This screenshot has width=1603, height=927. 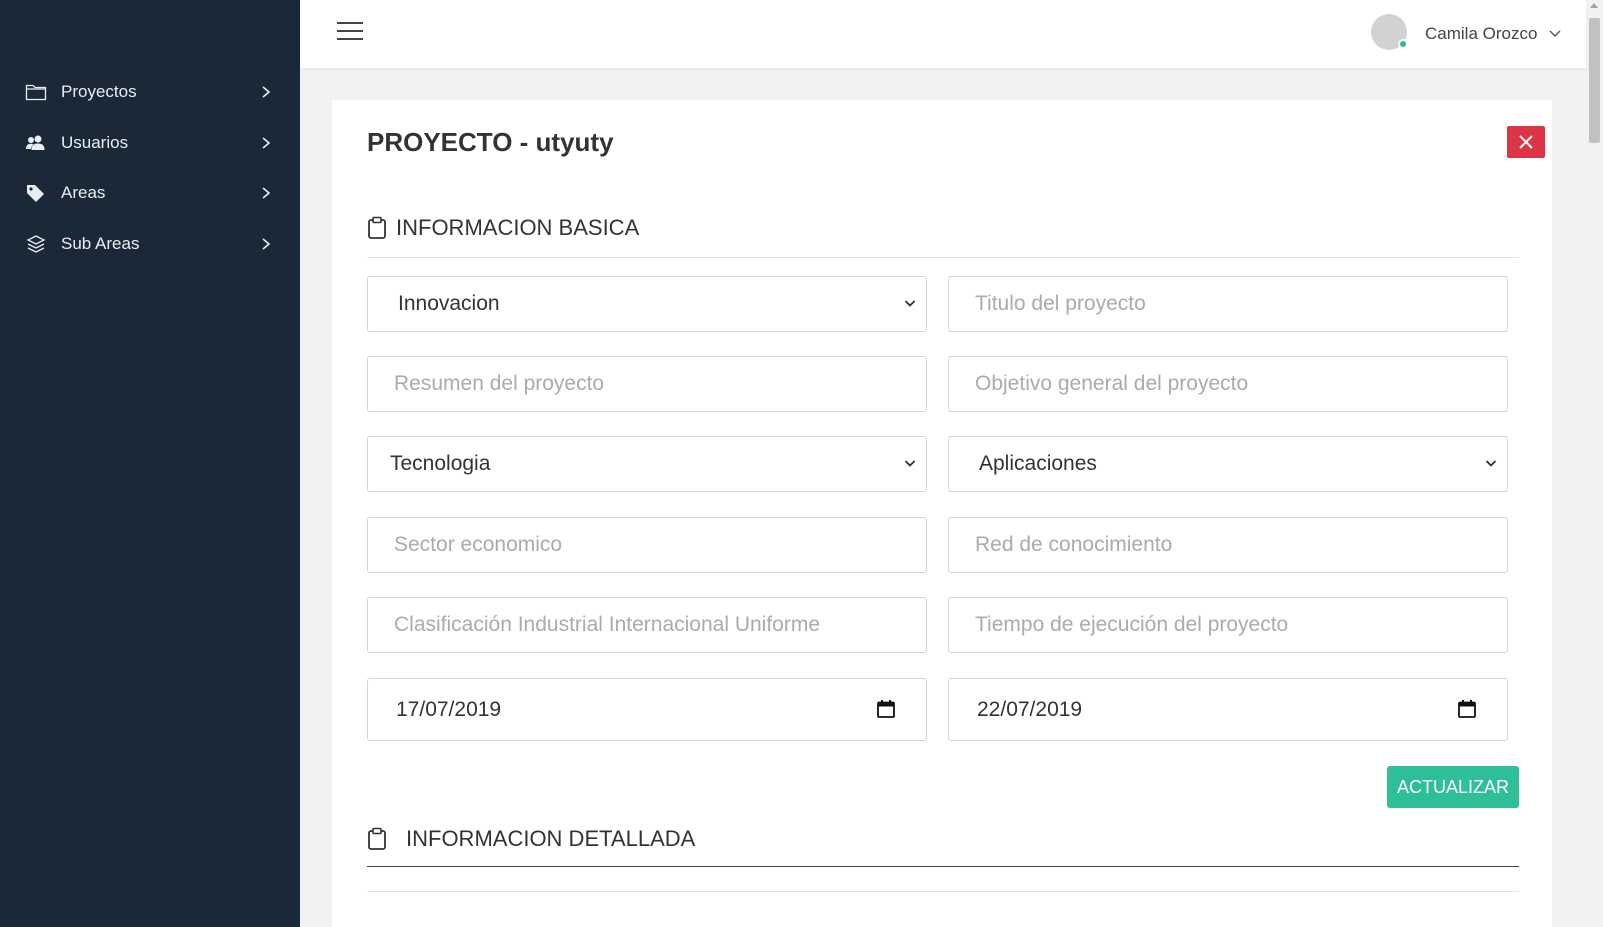 I want to click on sidebar-item-usuarios: Usuarios, so click(x=150, y=143).